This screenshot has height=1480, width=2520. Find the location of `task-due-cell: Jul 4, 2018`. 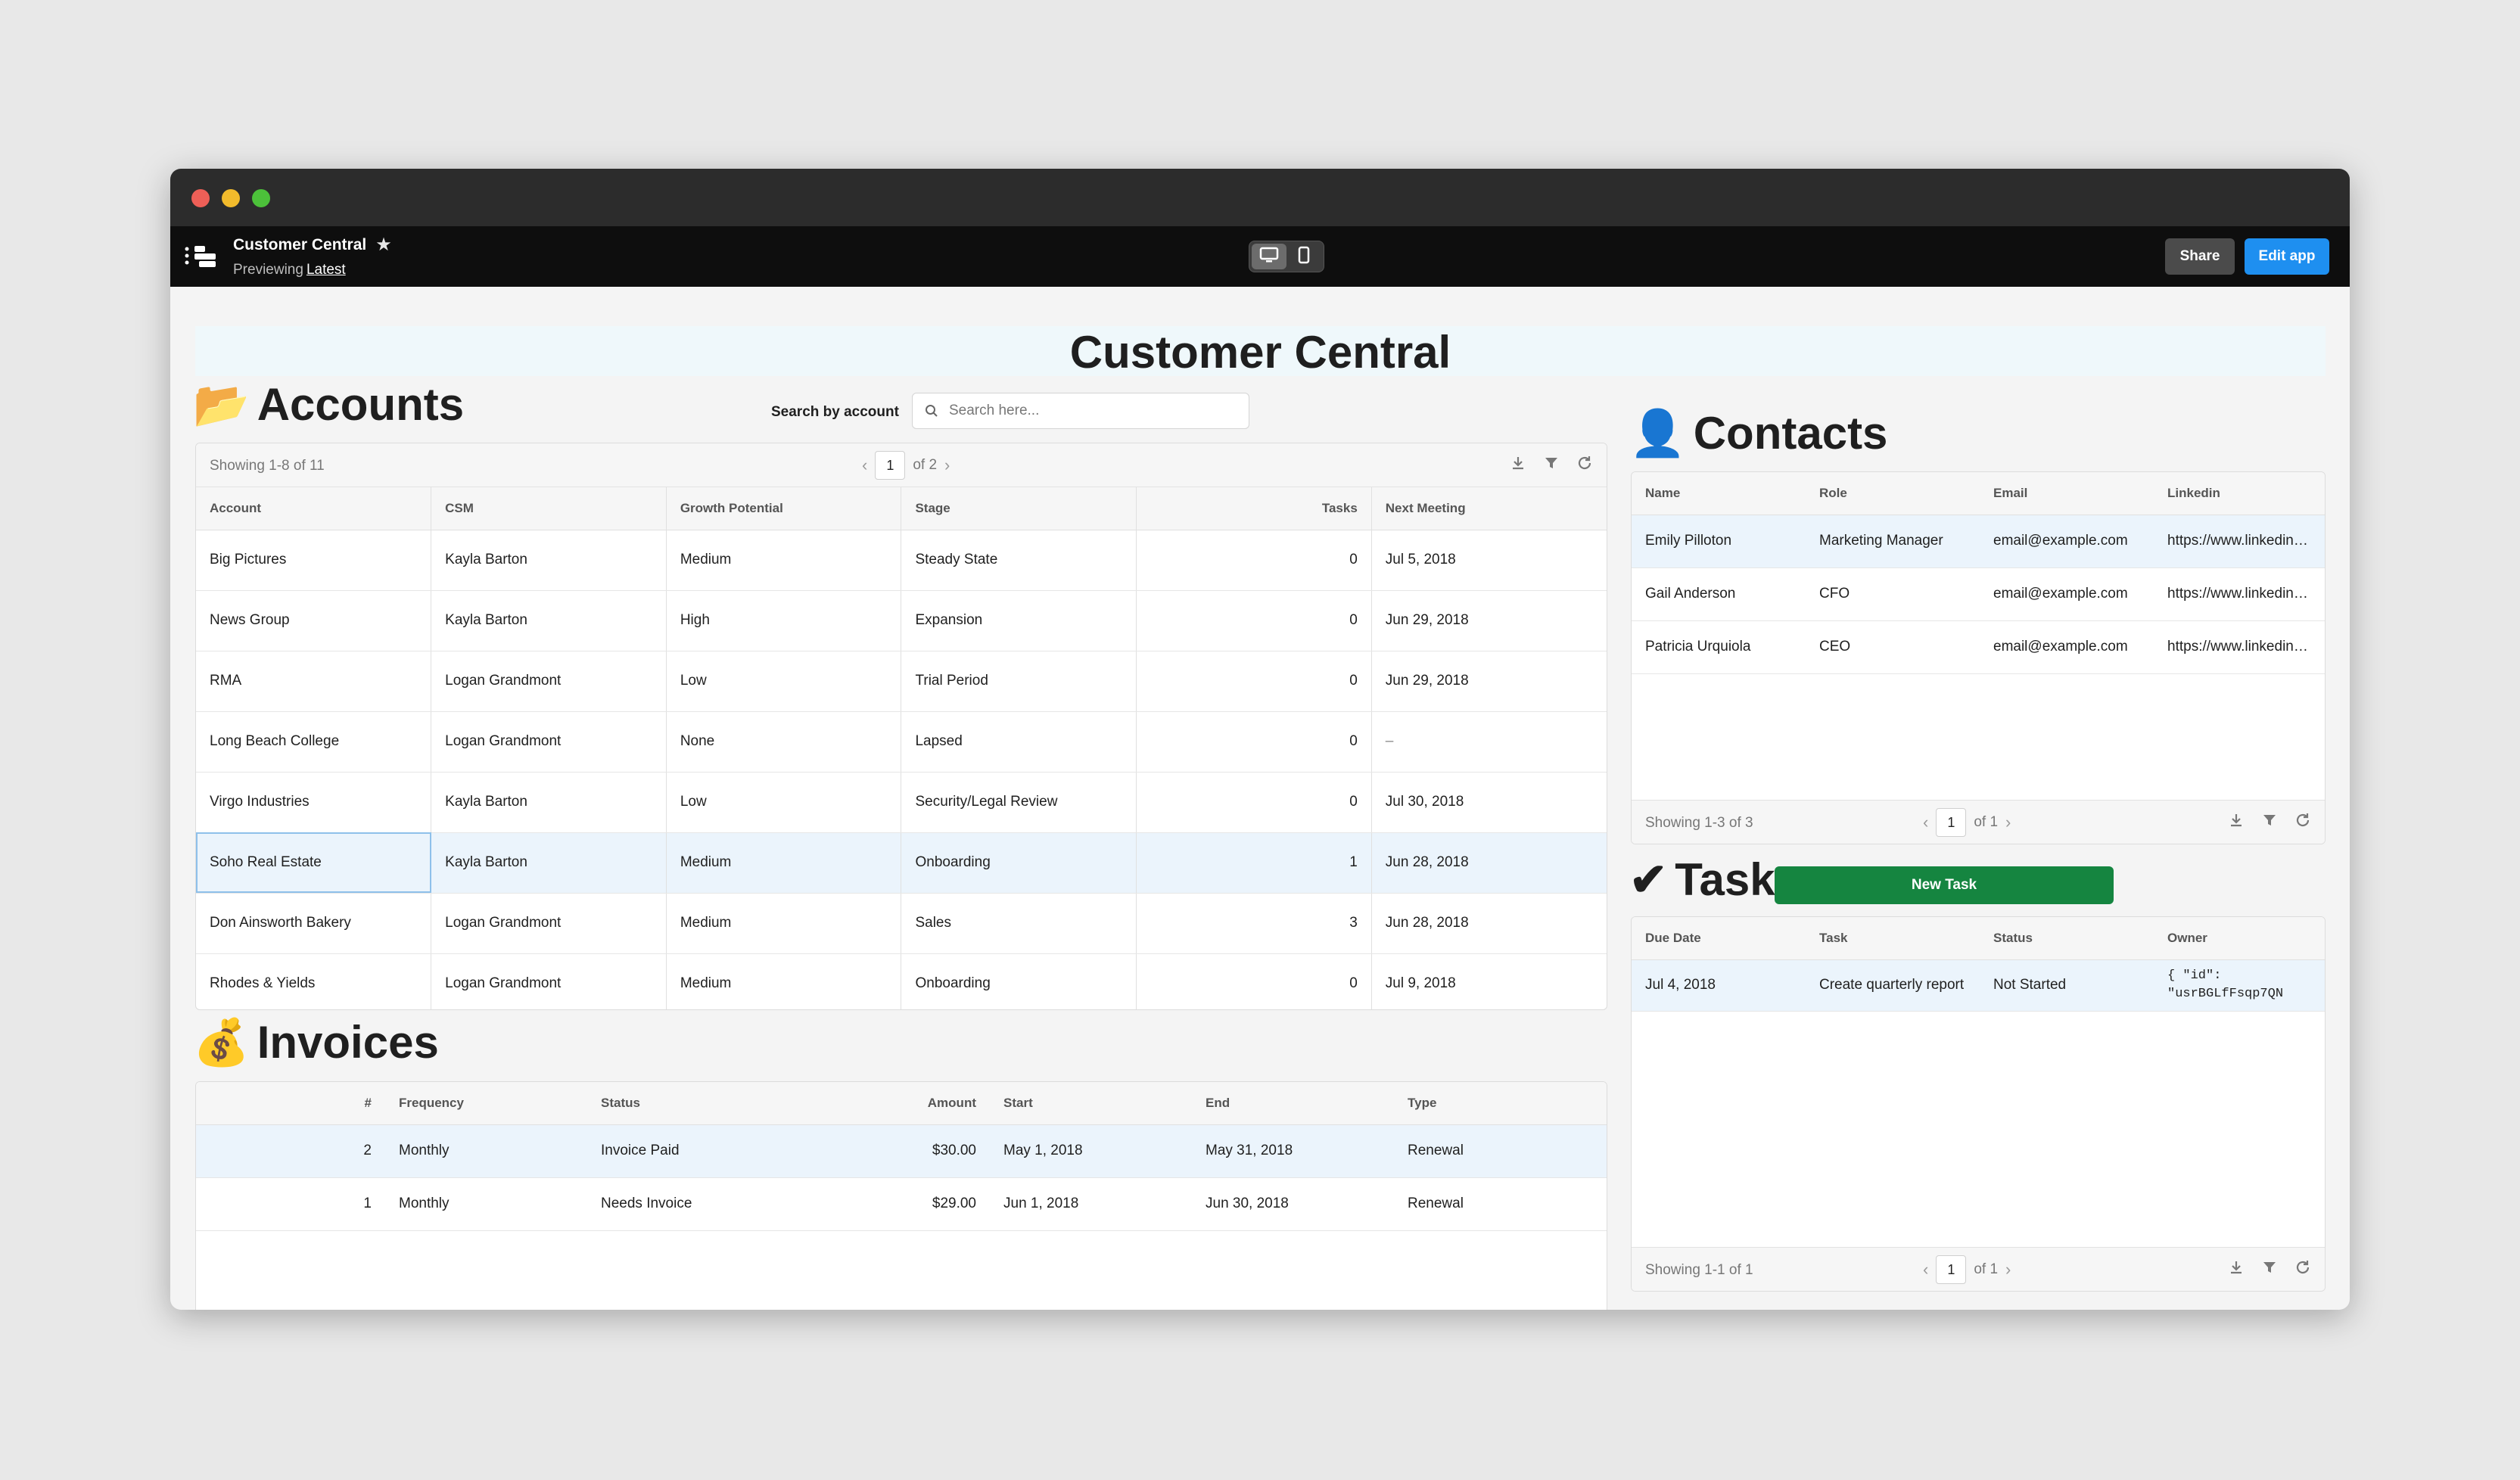

task-due-cell: Jul 4, 2018 is located at coordinates (1719, 986).